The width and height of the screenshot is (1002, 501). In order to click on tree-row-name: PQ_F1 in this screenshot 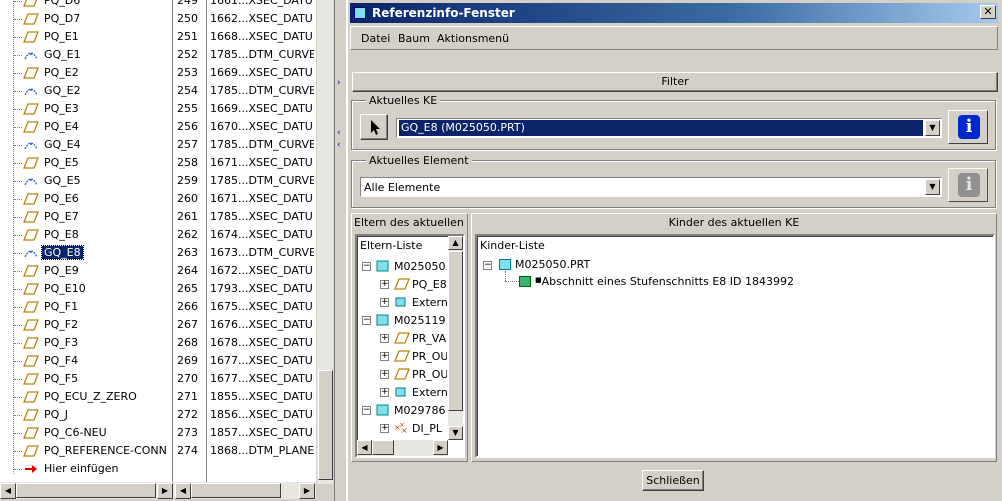, I will do `click(61, 306)`.